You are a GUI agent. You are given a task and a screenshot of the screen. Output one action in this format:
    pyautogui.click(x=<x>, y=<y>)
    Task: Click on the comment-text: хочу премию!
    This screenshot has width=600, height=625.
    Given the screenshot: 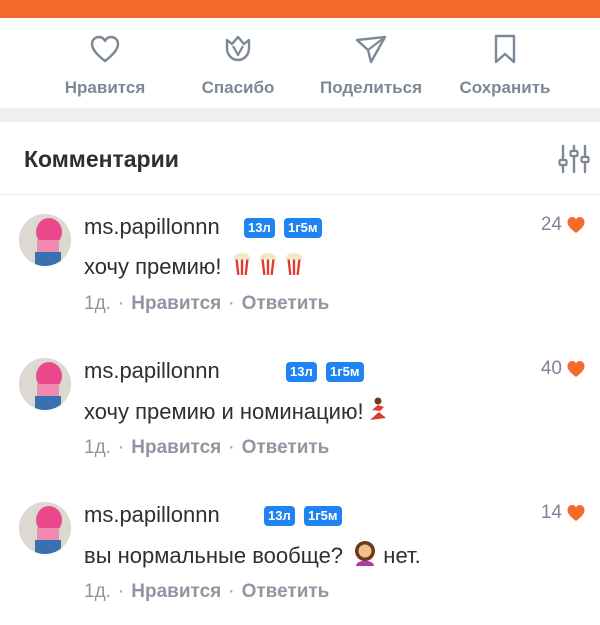 What is the action you would take?
    pyautogui.click(x=194, y=268)
    